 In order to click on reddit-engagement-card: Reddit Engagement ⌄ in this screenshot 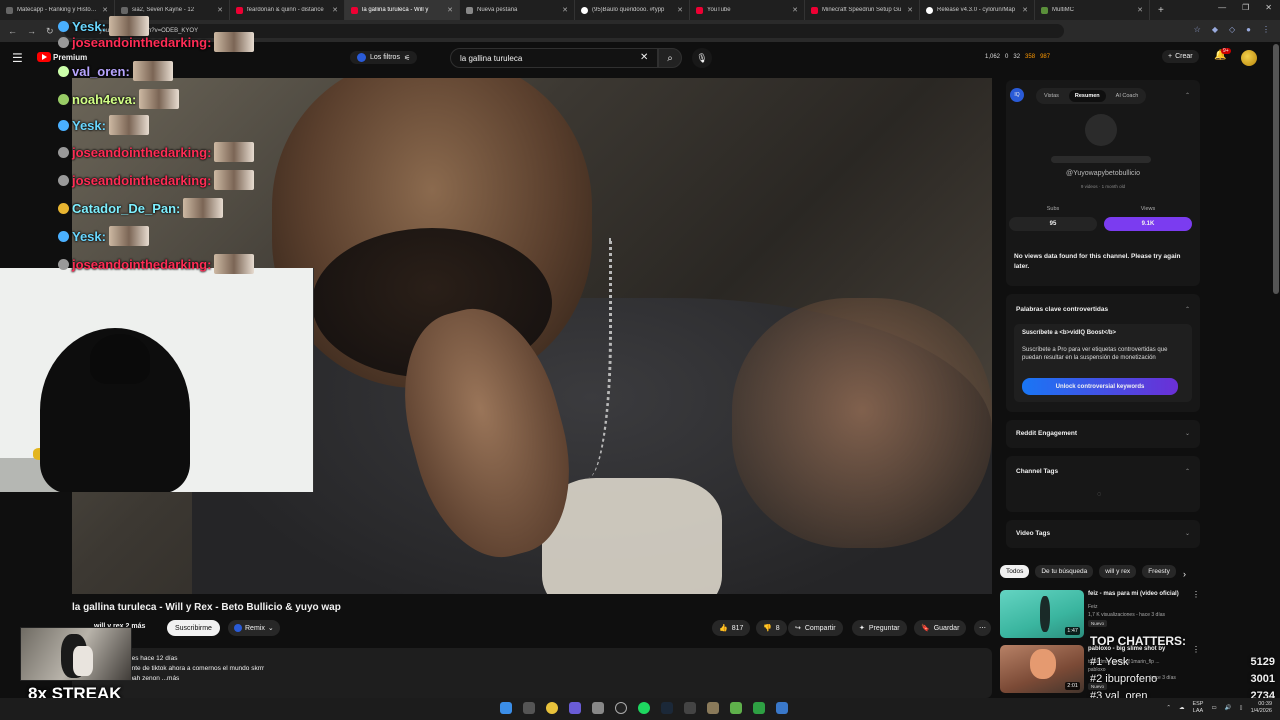, I will do `click(1103, 434)`.